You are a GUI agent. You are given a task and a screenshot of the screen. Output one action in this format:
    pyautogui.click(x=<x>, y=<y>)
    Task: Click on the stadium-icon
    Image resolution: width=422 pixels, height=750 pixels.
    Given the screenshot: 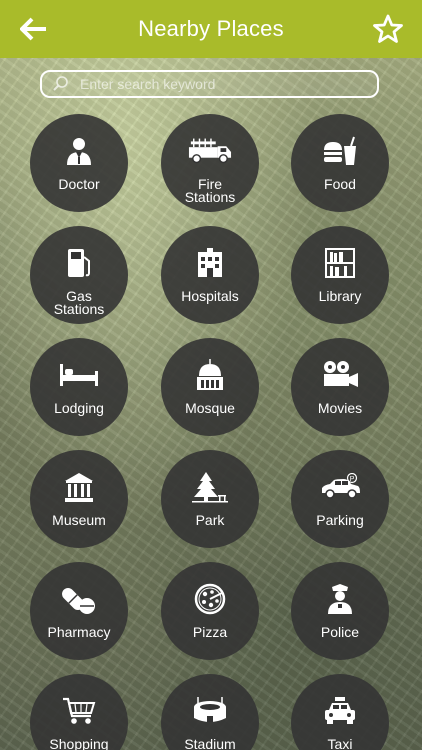 What is the action you would take?
    pyautogui.click(x=210, y=711)
    